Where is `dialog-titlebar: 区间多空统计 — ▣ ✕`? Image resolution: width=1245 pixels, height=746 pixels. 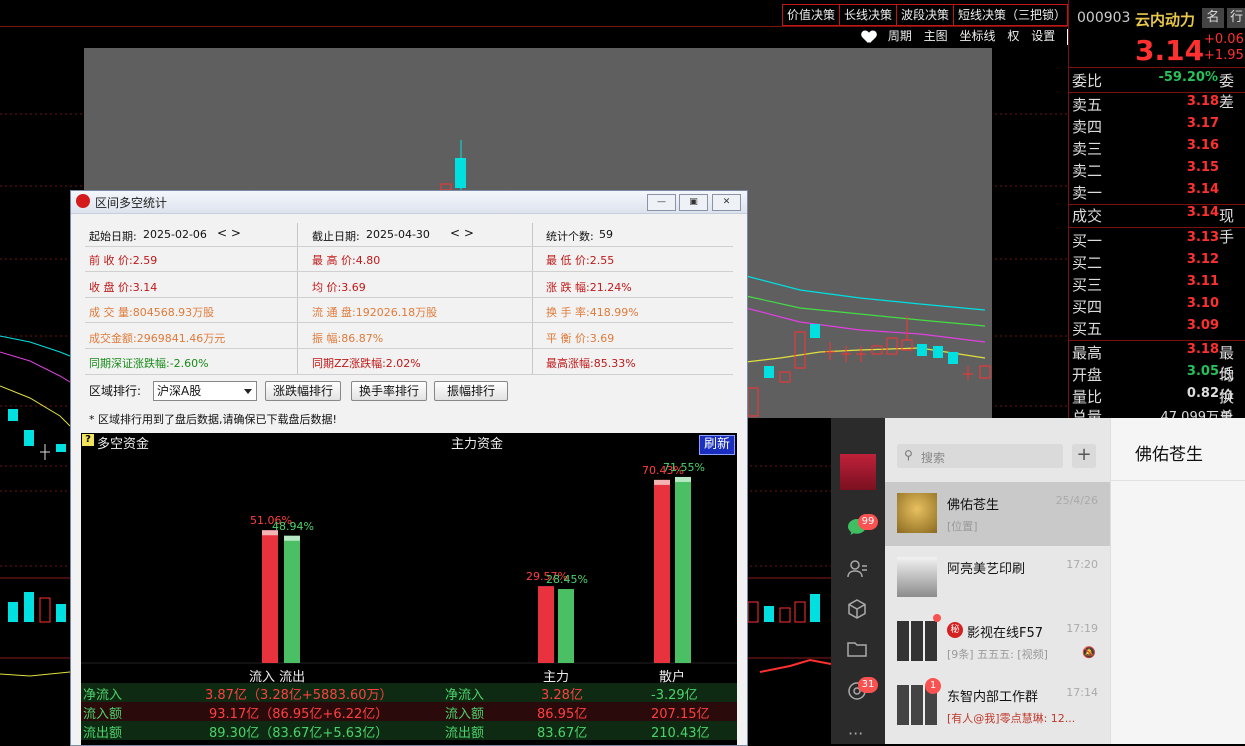 dialog-titlebar: 区间多空统计 — ▣ ✕ is located at coordinates (409, 202).